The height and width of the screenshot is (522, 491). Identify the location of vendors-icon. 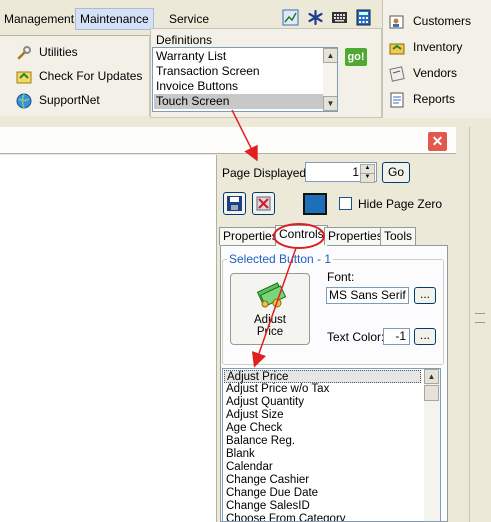
(397, 74).